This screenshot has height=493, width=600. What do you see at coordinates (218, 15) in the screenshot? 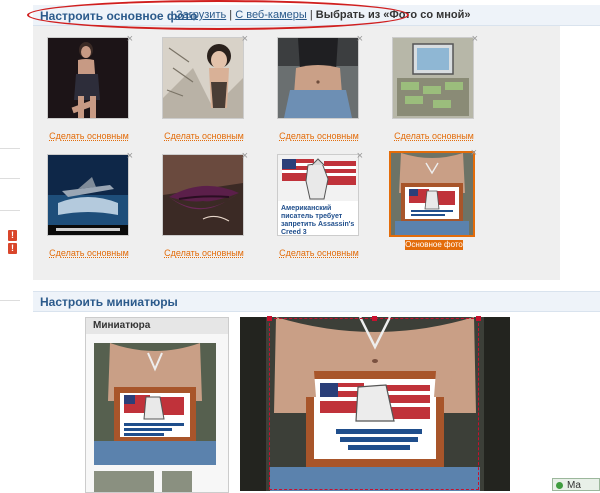
I see `annotation-oval` at bounding box center [218, 15].